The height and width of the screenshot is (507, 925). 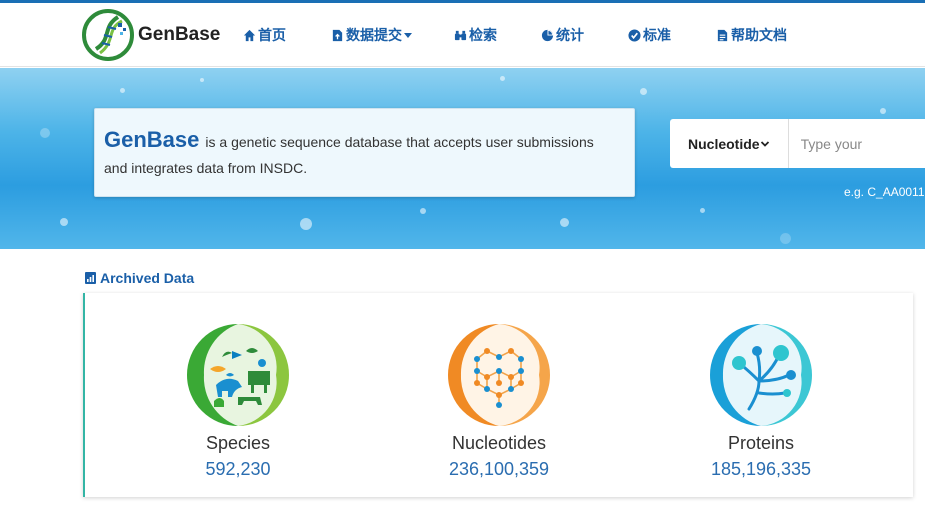 I want to click on species-icon, so click(x=238, y=375).